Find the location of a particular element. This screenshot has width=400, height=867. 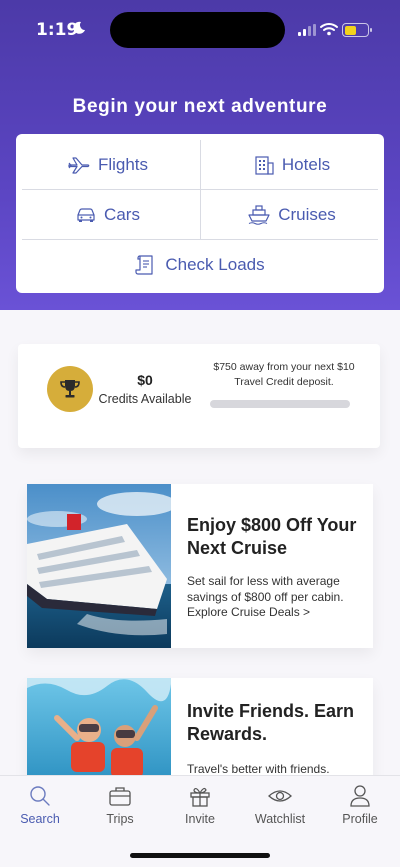

tab-label: Profile is located at coordinates (360, 819).